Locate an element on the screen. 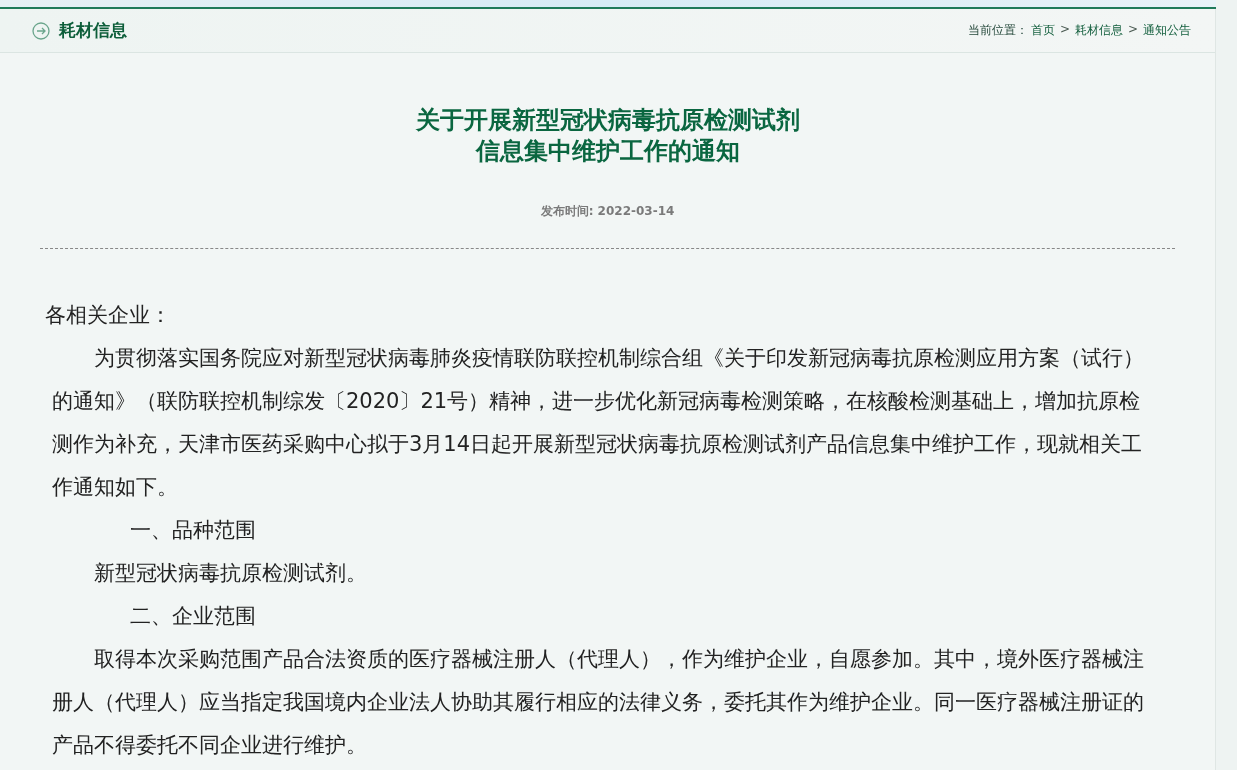  salutation: 各相关企业： is located at coordinates (108, 315).